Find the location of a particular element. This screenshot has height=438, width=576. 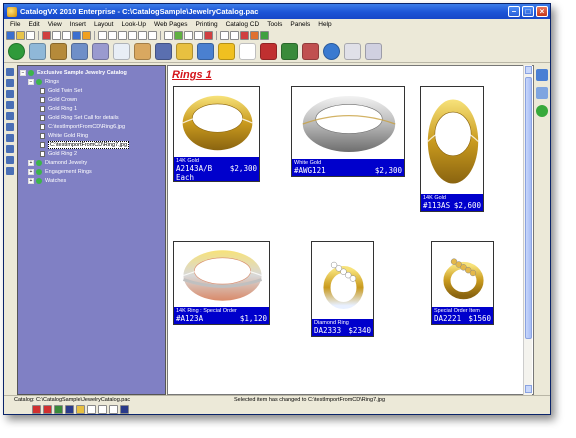

menu-item-insert: Insert is located at coordinates (78, 24).